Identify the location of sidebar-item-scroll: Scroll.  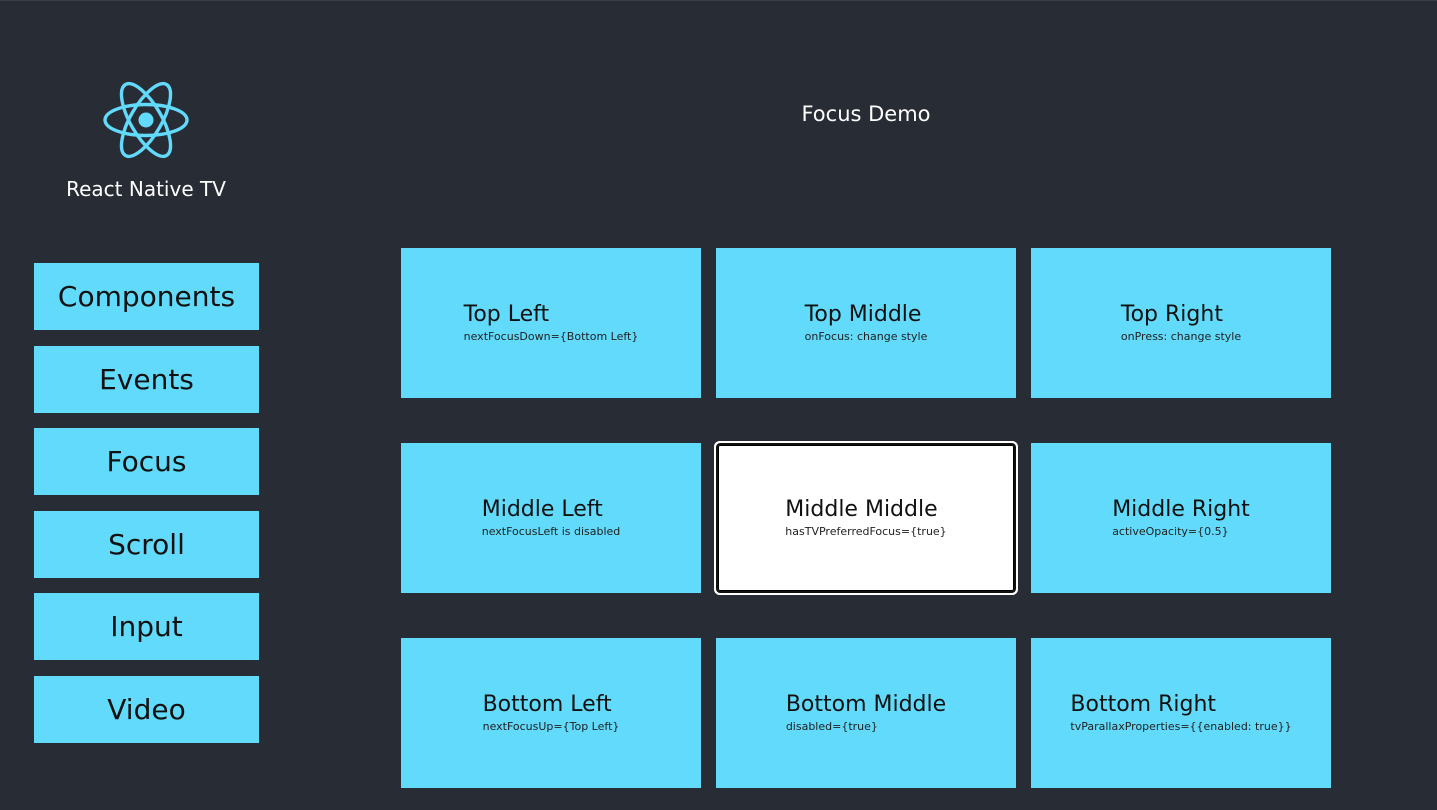
(146, 544).